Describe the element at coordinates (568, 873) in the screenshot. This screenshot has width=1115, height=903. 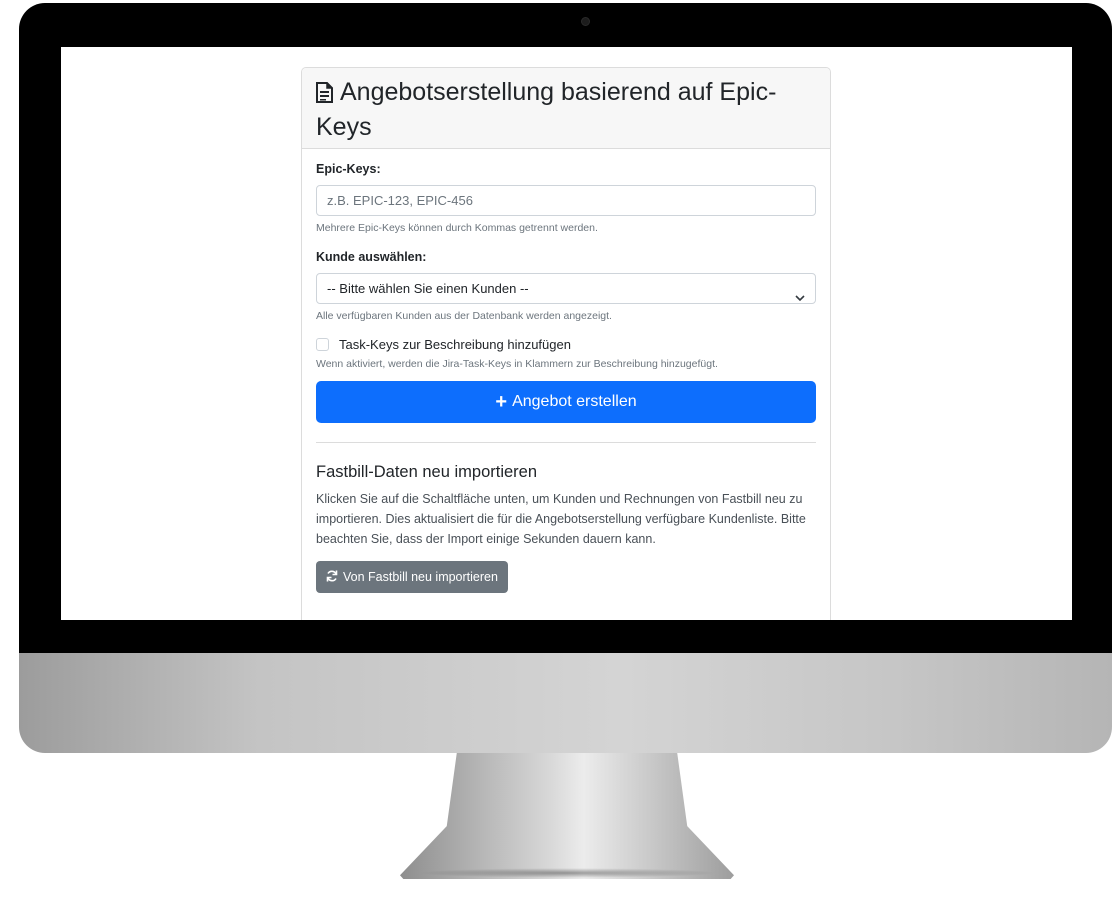
I see `stand-shadow` at that location.